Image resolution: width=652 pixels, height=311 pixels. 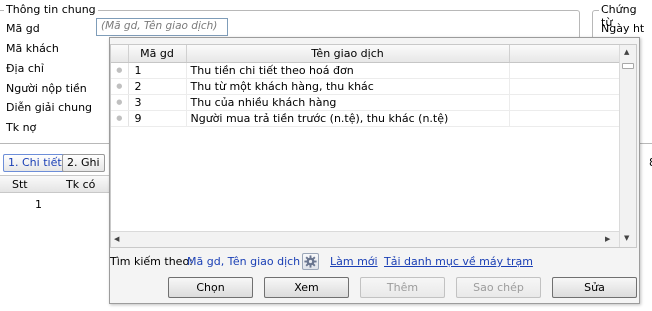 I want to click on table-row: ● 2 Thu từ một khách hàng, thu khác, so click(x=365, y=86).